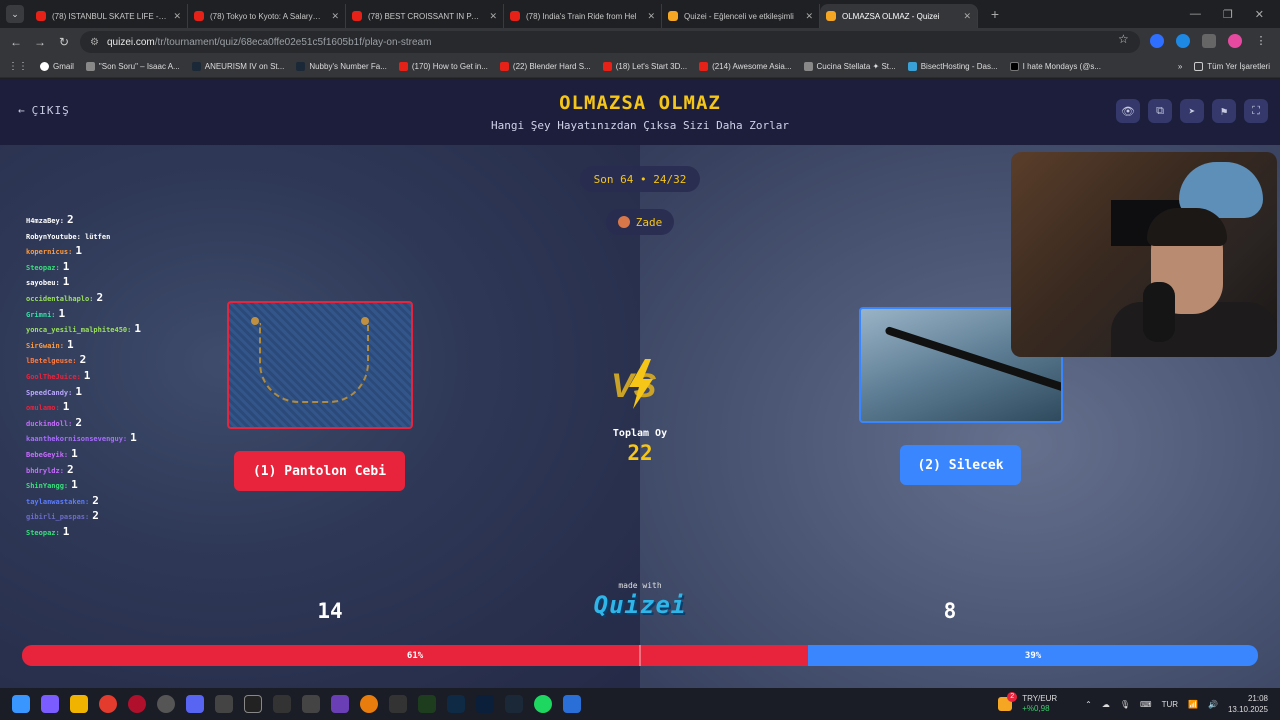 The height and width of the screenshot is (720, 1280). I want to click on blender-icon, so click(369, 704).